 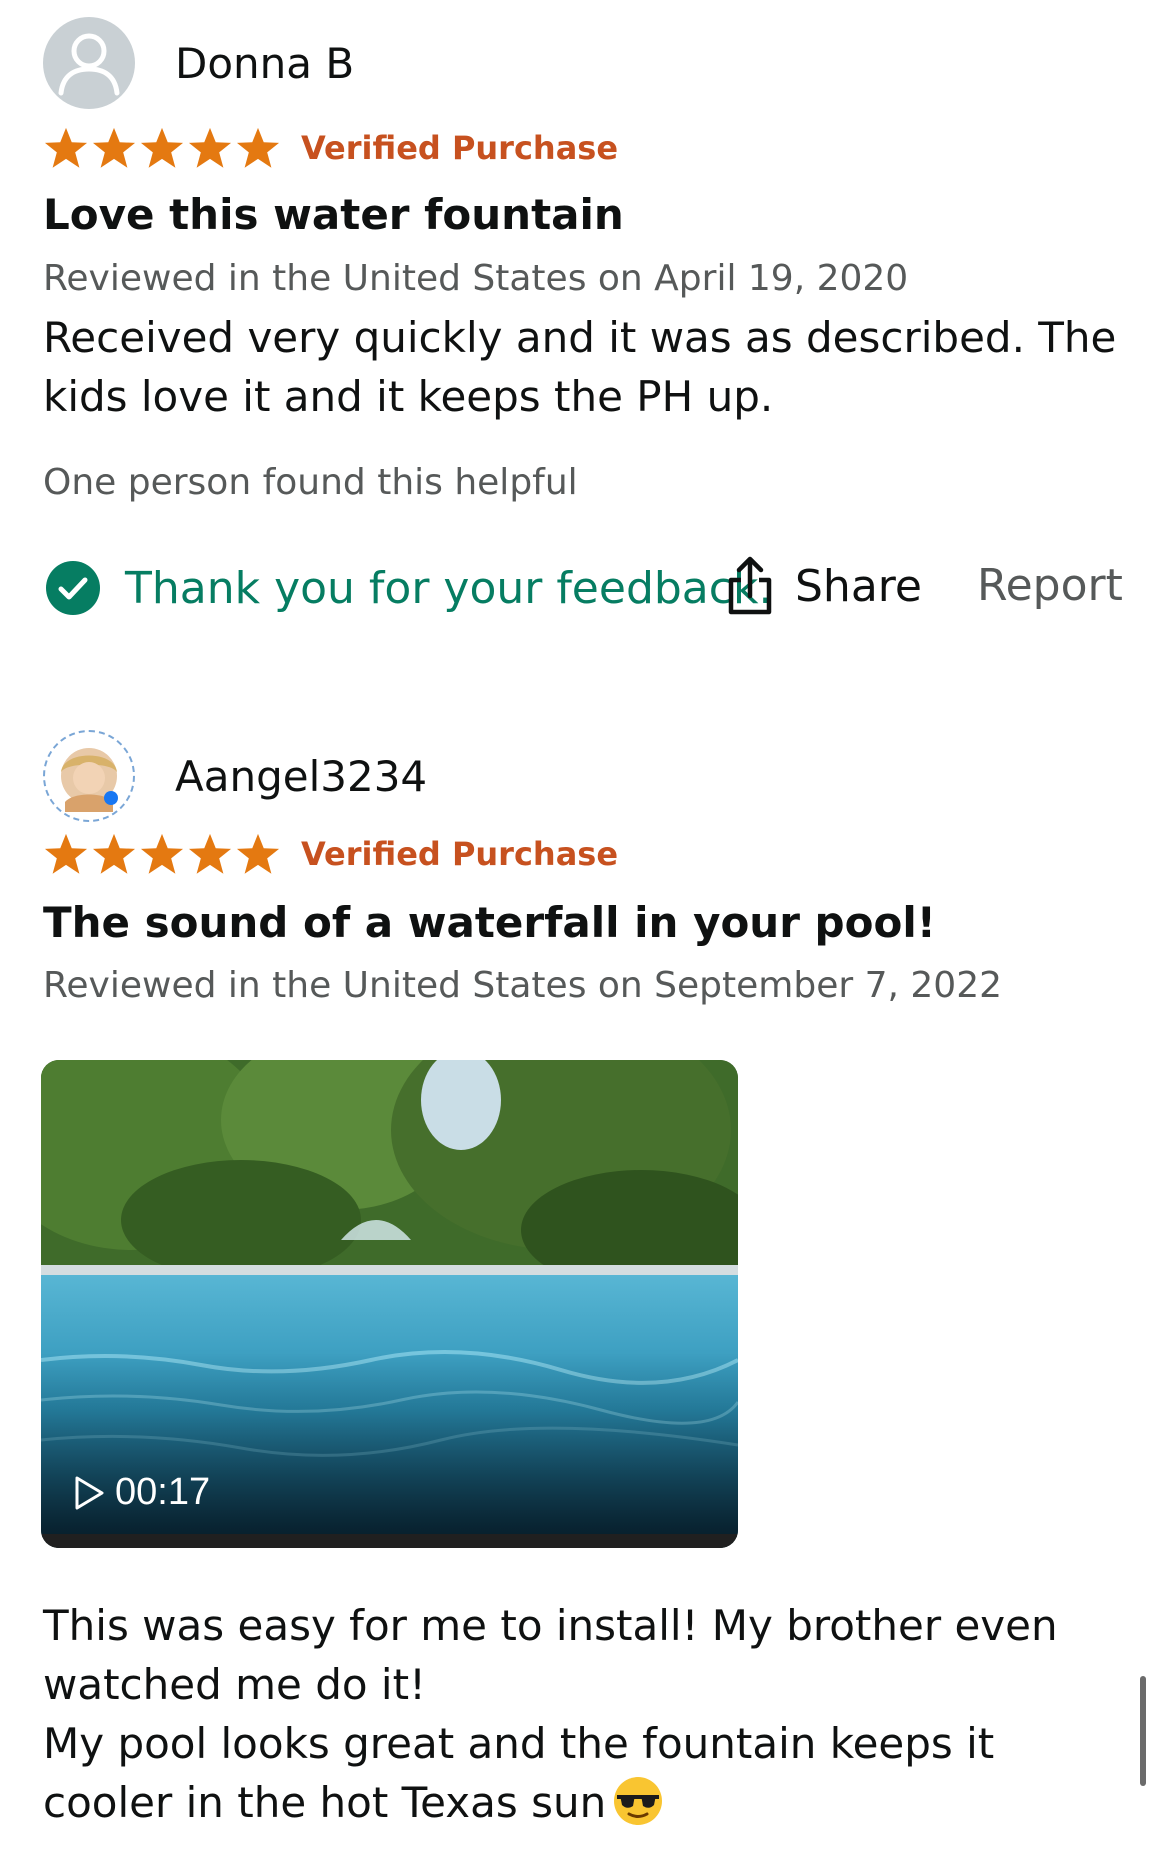 What do you see at coordinates (310, 482) in the screenshot?
I see `helpful-count: One person found this helpful` at bounding box center [310, 482].